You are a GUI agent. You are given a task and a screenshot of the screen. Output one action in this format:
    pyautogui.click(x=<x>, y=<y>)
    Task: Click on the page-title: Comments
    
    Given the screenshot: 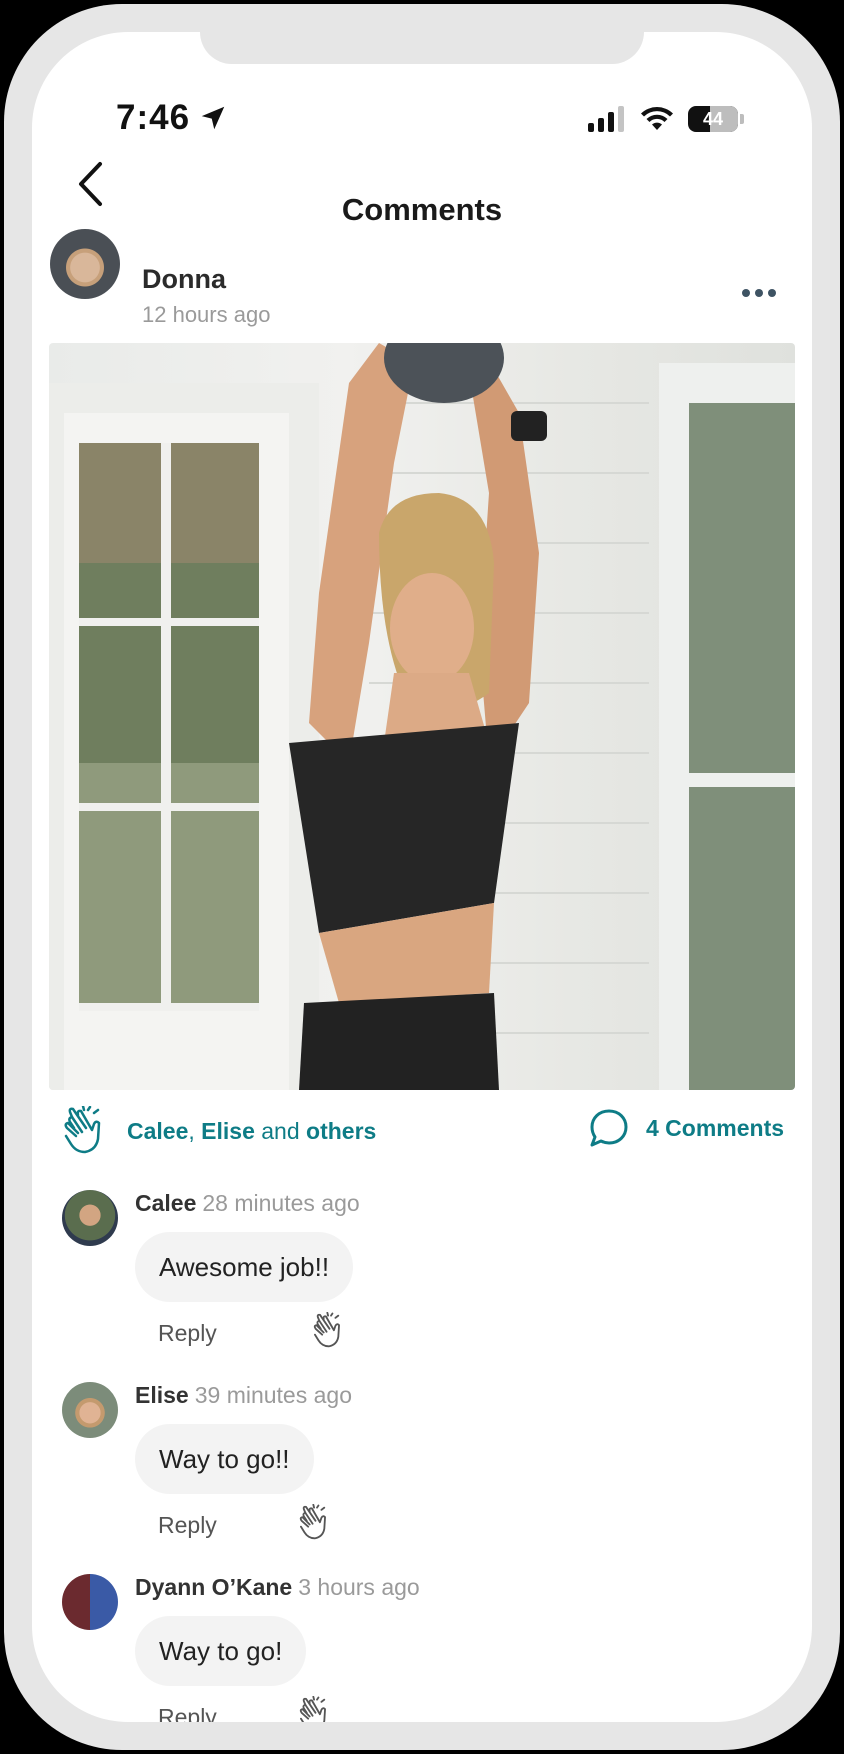 What is the action you would take?
    pyautogui.click(x=422, y=209)
    